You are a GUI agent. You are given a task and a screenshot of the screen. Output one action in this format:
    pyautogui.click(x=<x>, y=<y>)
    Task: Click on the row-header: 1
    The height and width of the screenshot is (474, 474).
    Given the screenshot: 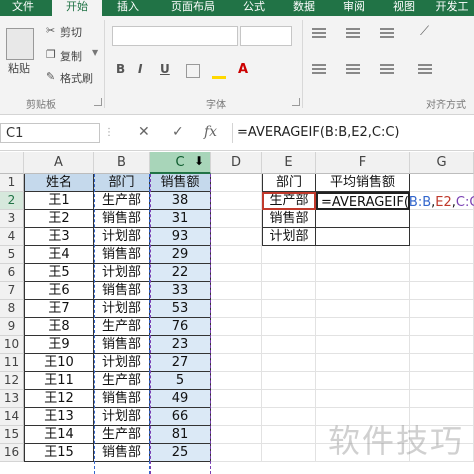 What is the action you would take?
    pyautogui.click(x=12, y=183)
    